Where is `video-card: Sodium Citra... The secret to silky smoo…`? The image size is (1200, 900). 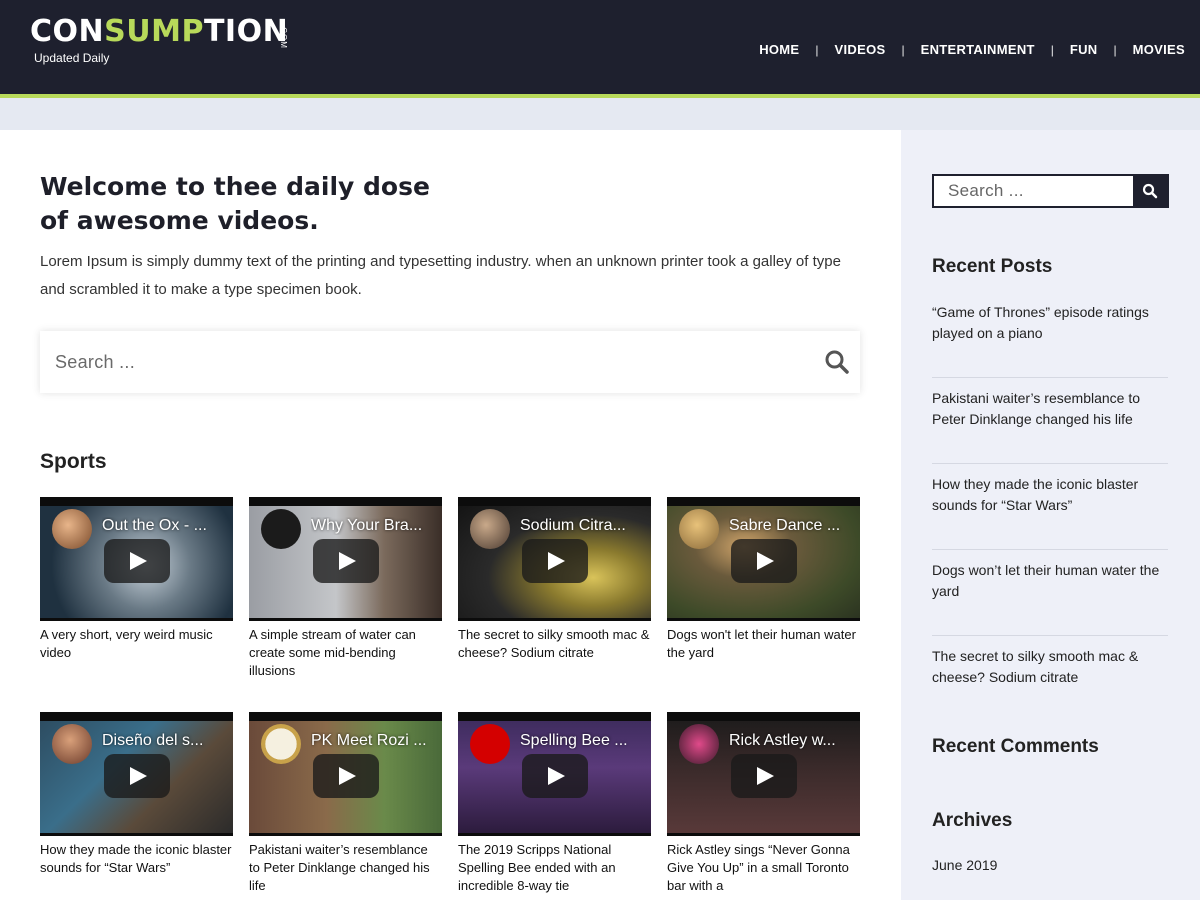
video-card: Sodium Citra... The secret to silky smoo… is located at coordinates (554, 604).